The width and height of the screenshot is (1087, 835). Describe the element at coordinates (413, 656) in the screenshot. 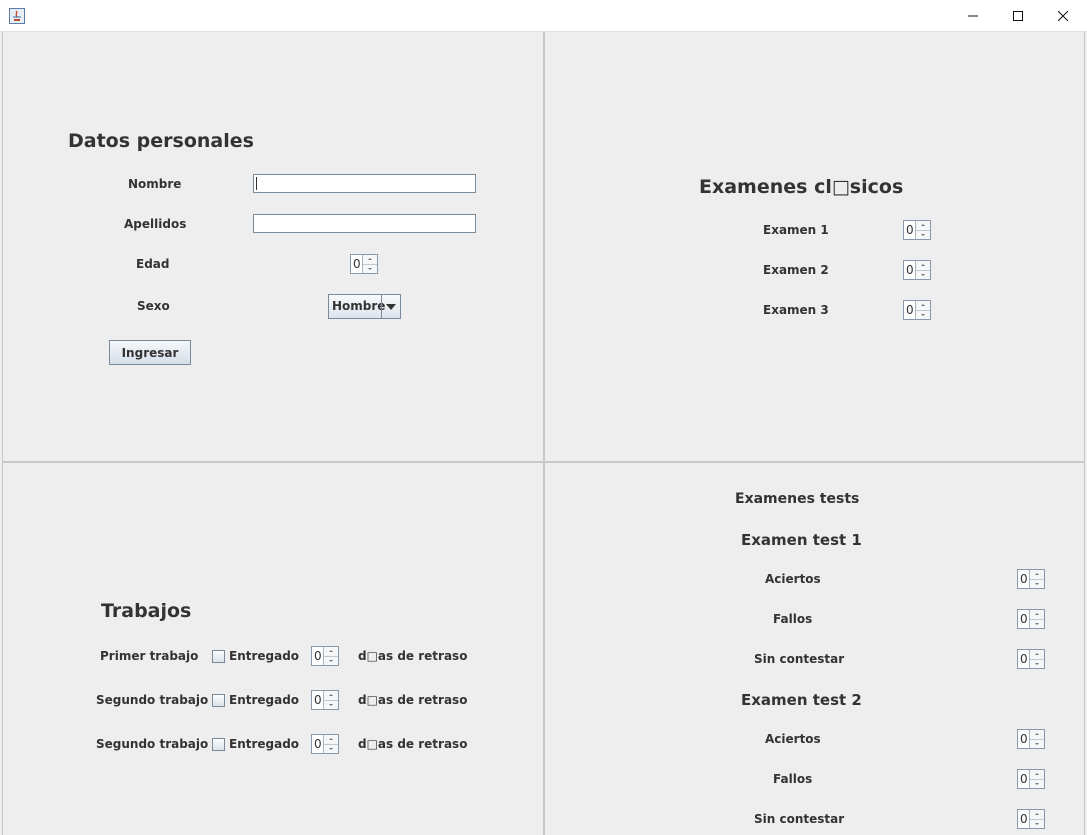

I see `trabajo-1-suffix: d□as de retraso` at that location.